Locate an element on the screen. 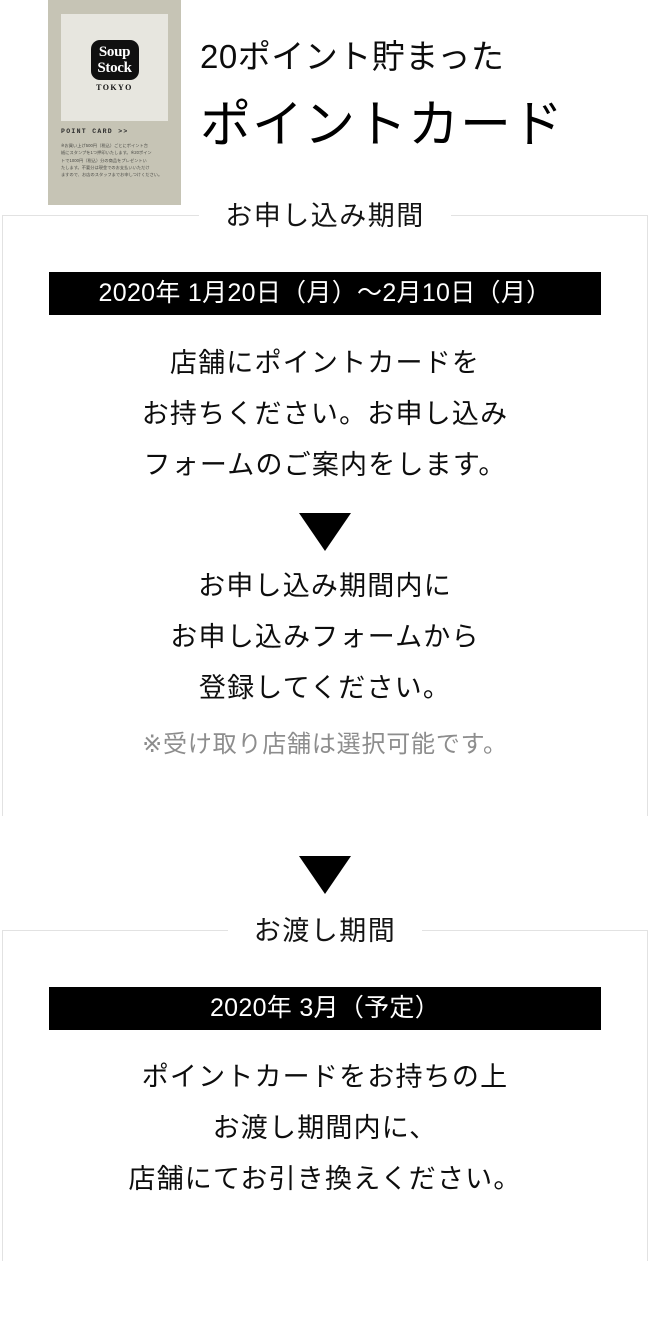 The height and width of the screenshot is (1339, 650). text-line: お渡し期間内に、 is located at coordinates (325, 1128).